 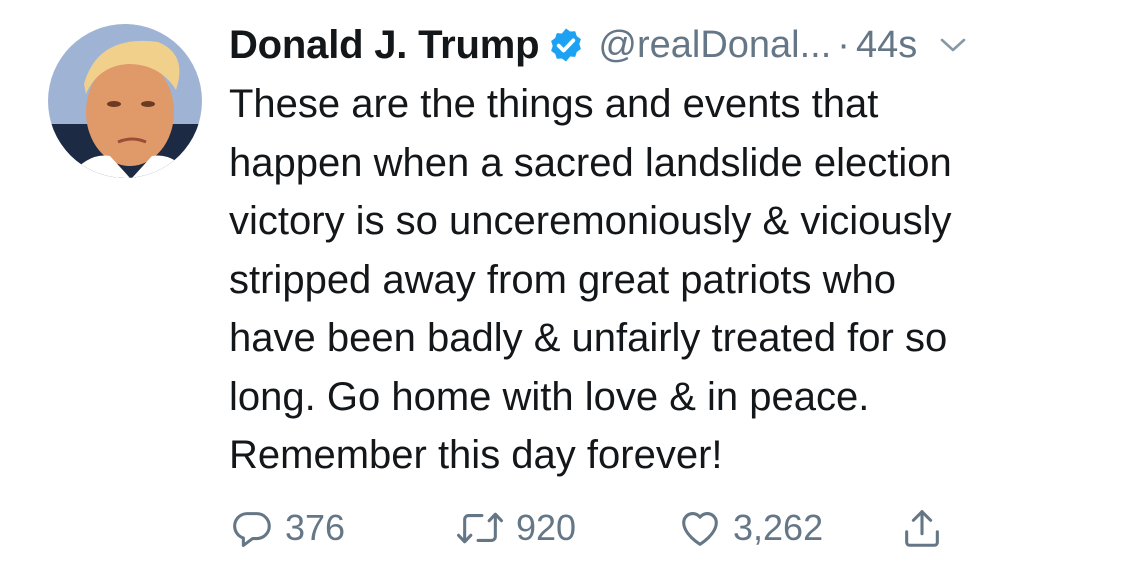 What do you see at coordinates (549, 396) in the screenshot?
I see `tweet-text-line: long. Go home with love & in peace.` at bounding box center [549, 396].